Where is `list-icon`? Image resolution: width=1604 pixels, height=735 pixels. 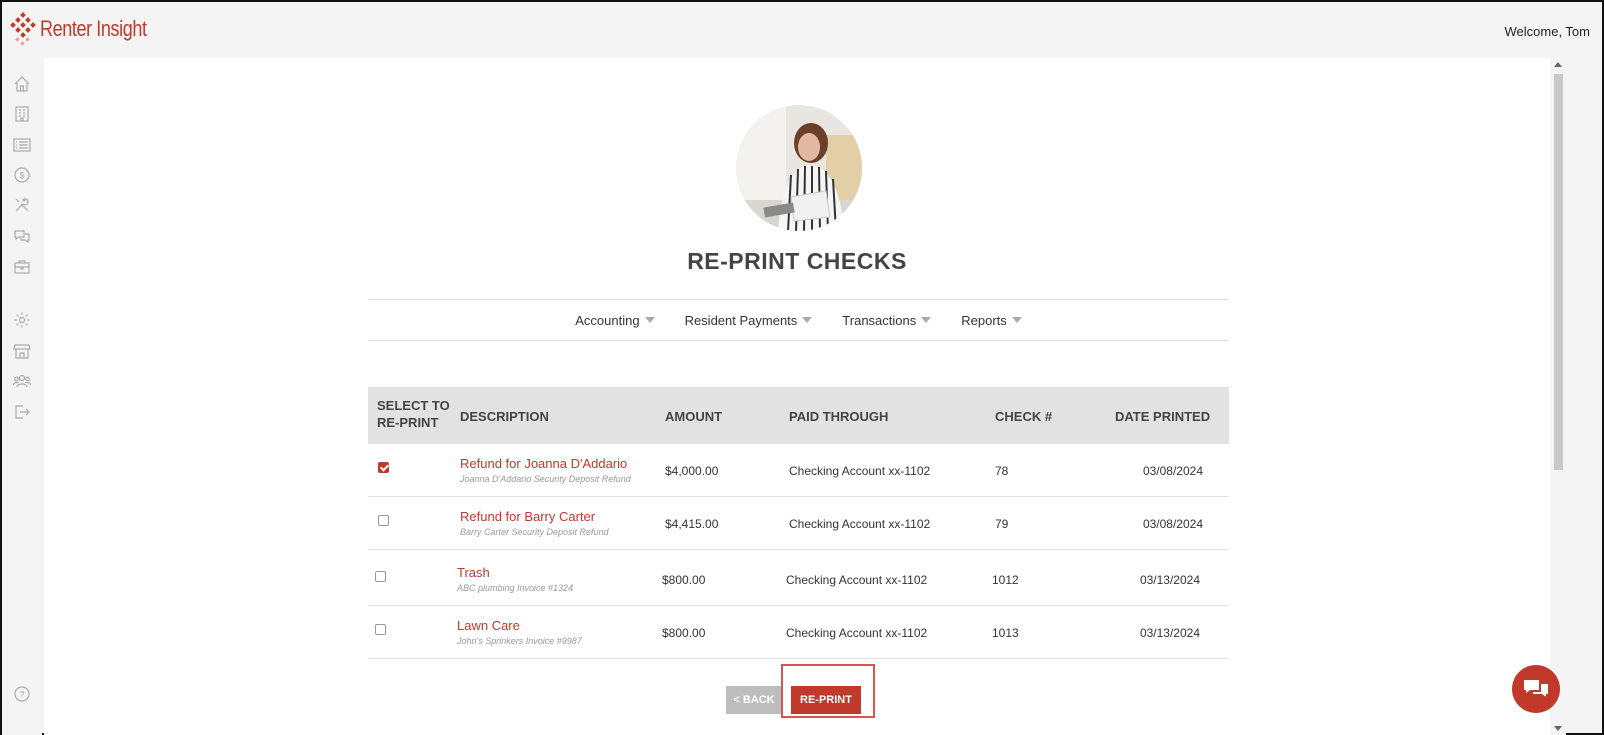
list-icon is located at coordinates (22, 145).